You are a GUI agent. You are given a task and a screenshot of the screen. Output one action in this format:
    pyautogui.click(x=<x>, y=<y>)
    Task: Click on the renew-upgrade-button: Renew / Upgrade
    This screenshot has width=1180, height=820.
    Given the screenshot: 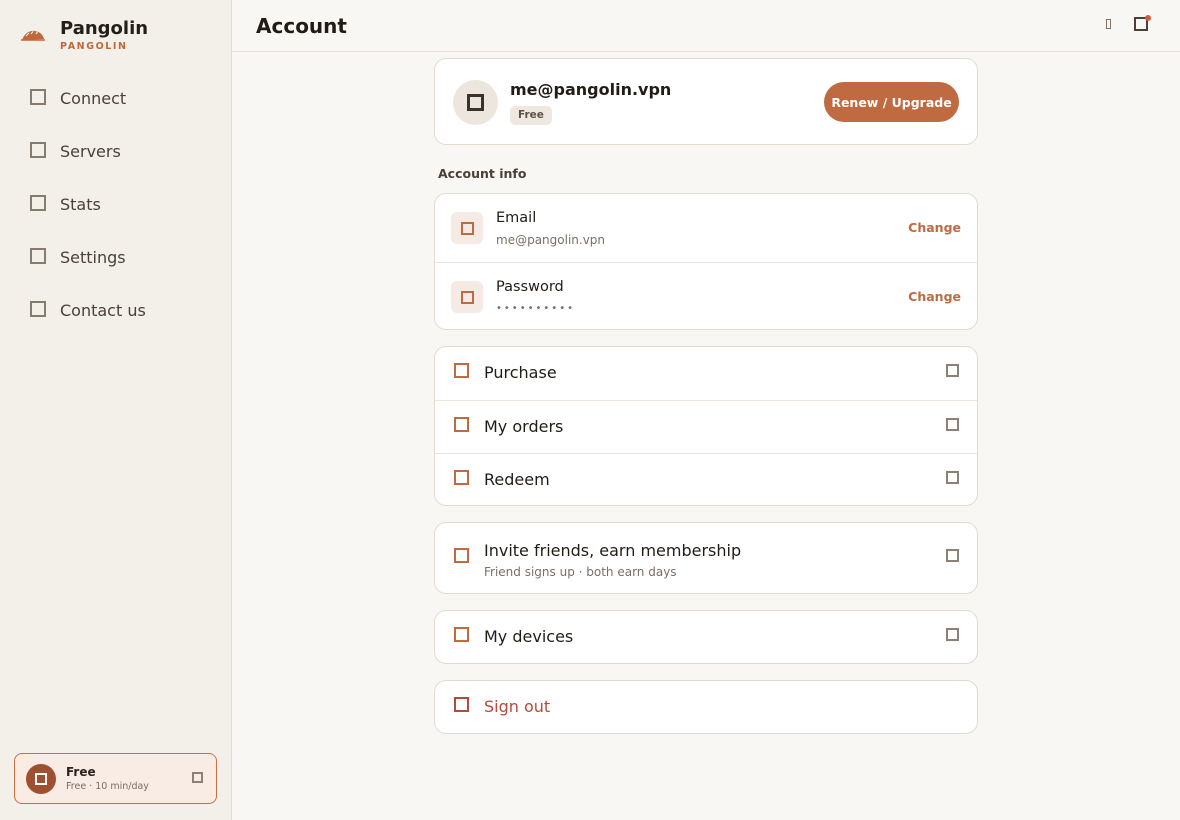 What is the action you would take?
    pyautogui.click(x=891, y=102)
    